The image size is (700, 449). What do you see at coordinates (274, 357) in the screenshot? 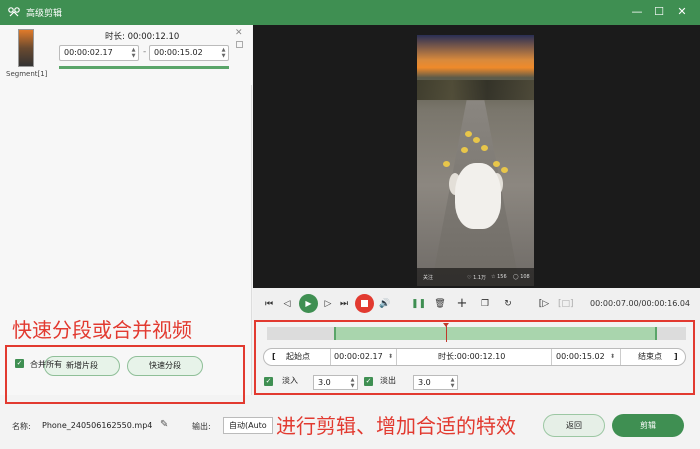
I see `bracket-open-icon: [` at bounding box center [274, 357].